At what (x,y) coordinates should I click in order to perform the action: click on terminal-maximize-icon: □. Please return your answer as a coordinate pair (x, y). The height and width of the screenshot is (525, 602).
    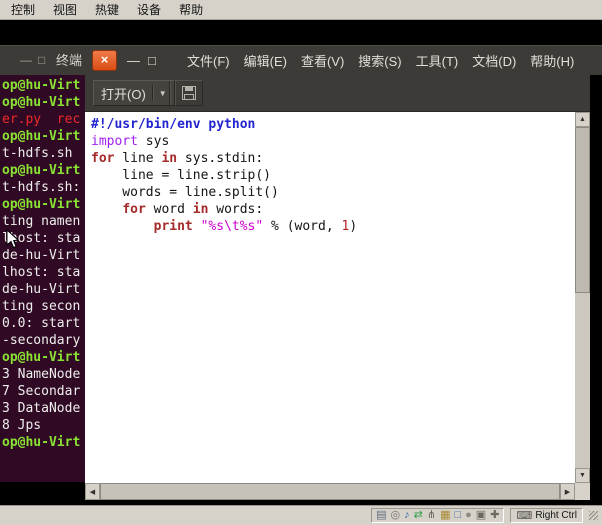
    Looking at the image, I should click on (41, 60).